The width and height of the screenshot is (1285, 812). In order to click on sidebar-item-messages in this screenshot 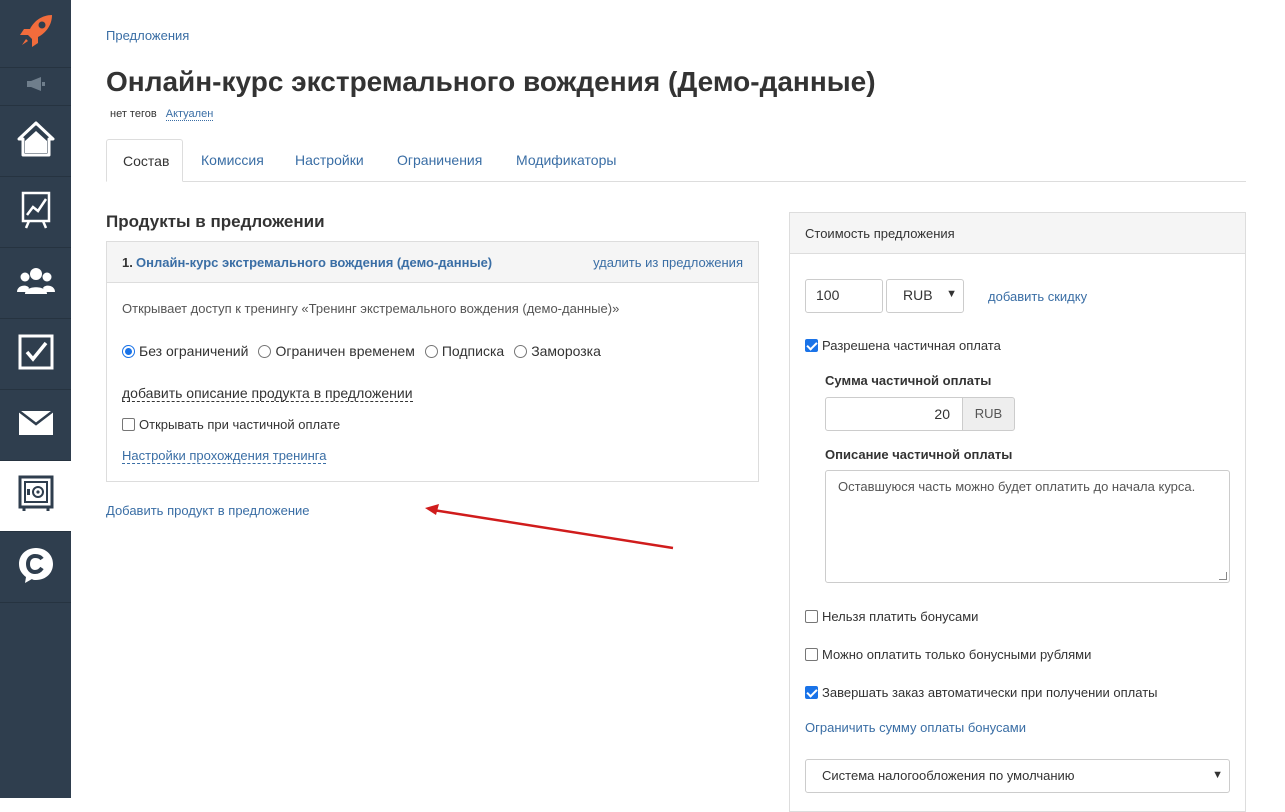, I will do `click(35, 425)`.